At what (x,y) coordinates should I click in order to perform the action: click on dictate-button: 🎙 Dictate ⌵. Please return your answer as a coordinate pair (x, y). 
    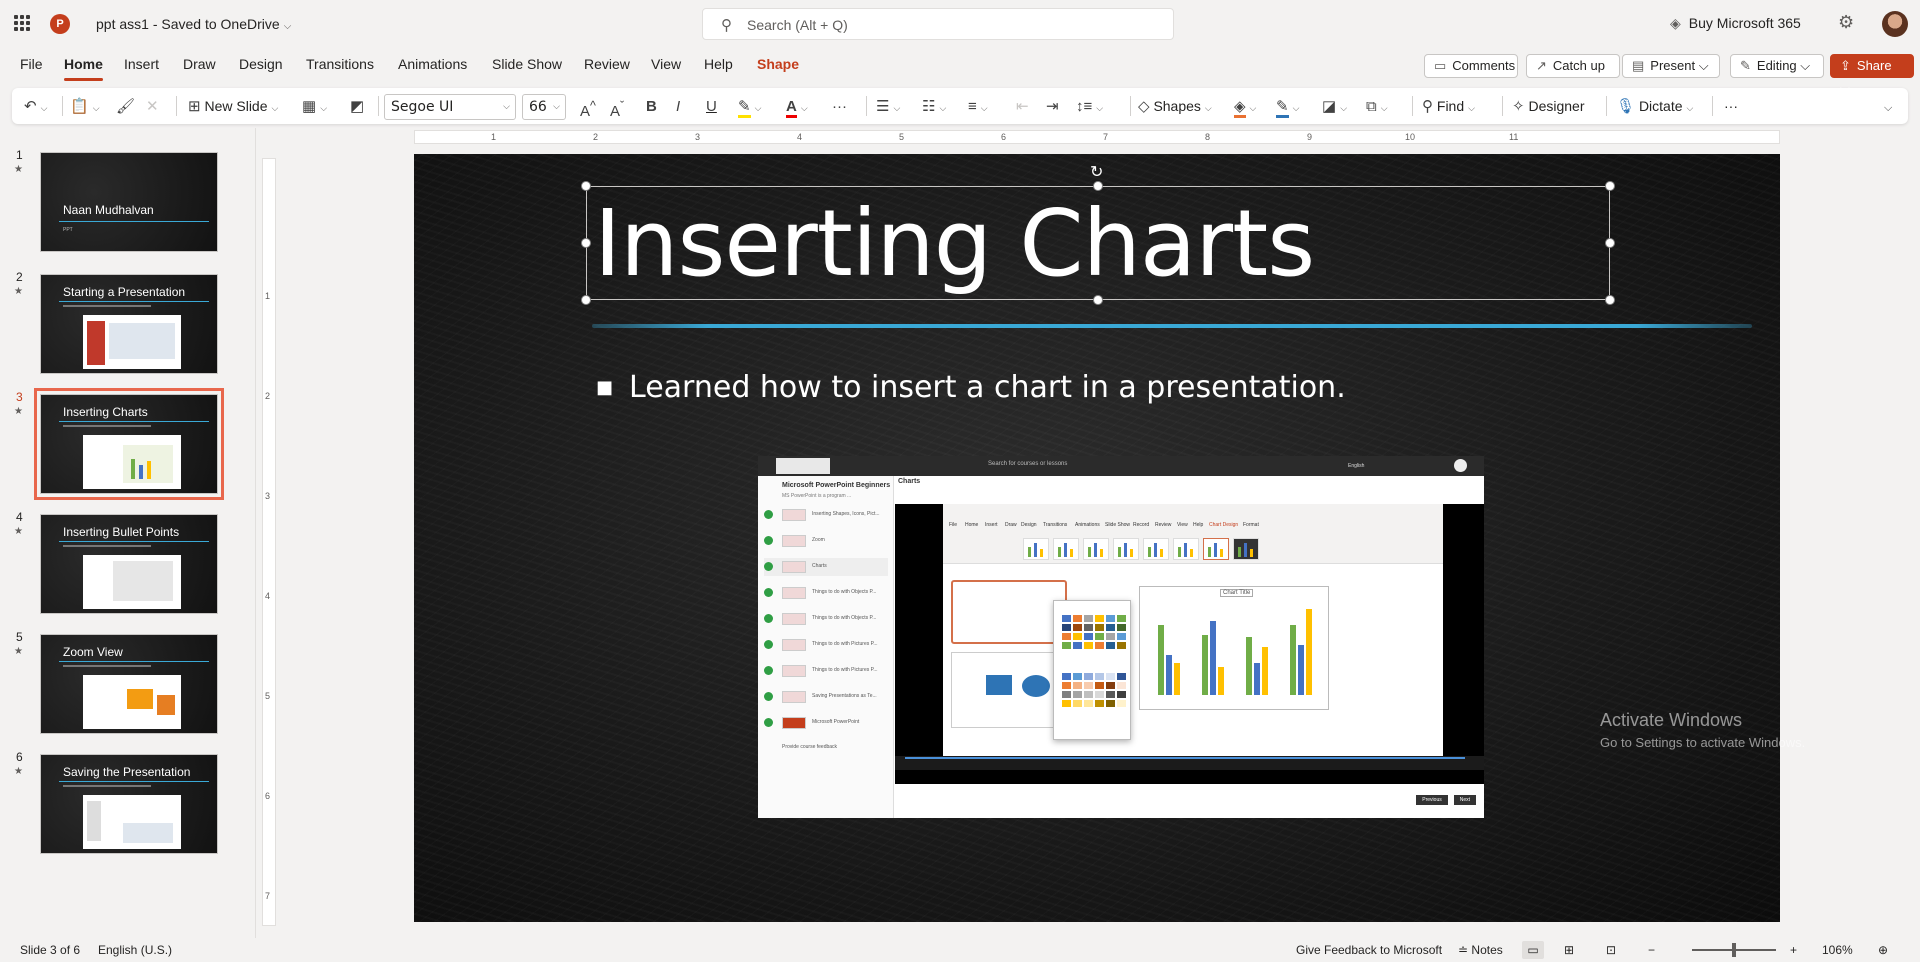
    Looking at the image, I should click on (1654, 106).